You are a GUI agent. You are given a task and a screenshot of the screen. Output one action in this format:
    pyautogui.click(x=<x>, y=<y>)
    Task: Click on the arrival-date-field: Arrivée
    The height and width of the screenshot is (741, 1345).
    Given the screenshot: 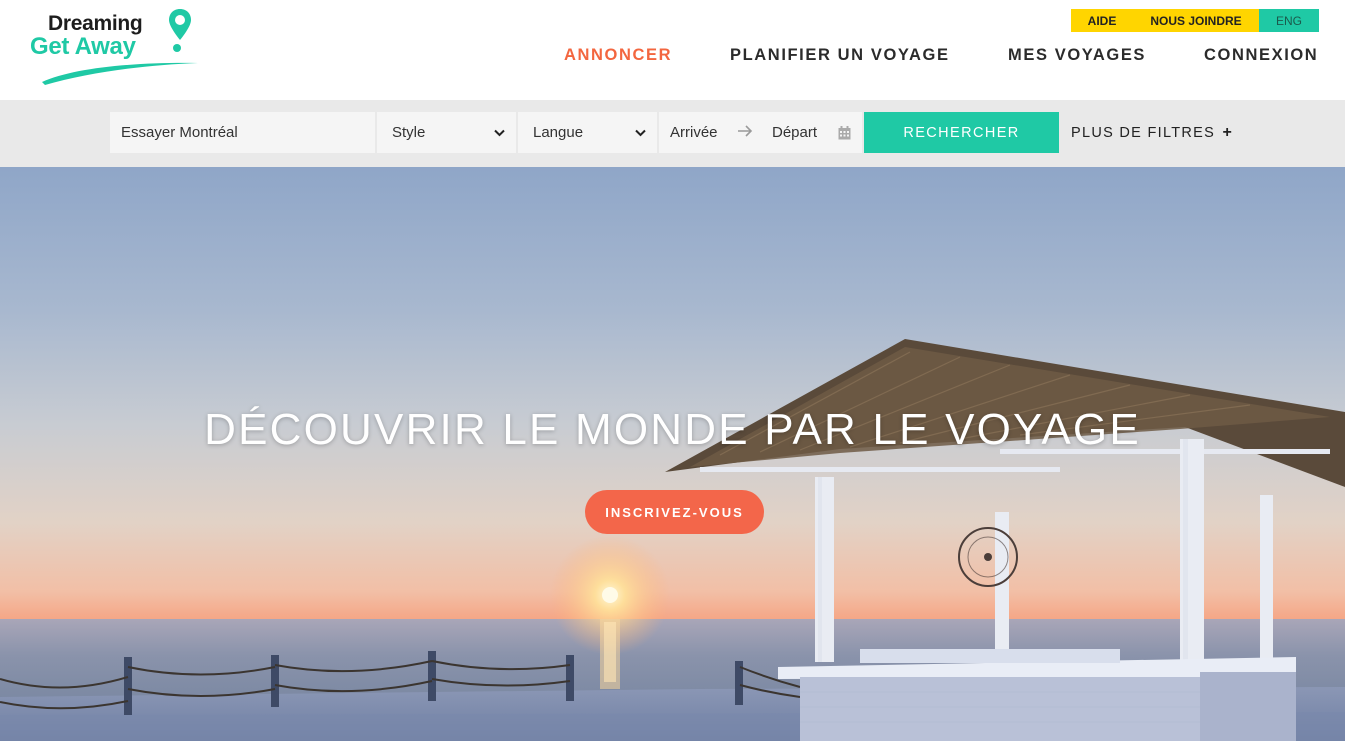 What is the action you would take?
    pyautogui.click(x=694, y=132)
    